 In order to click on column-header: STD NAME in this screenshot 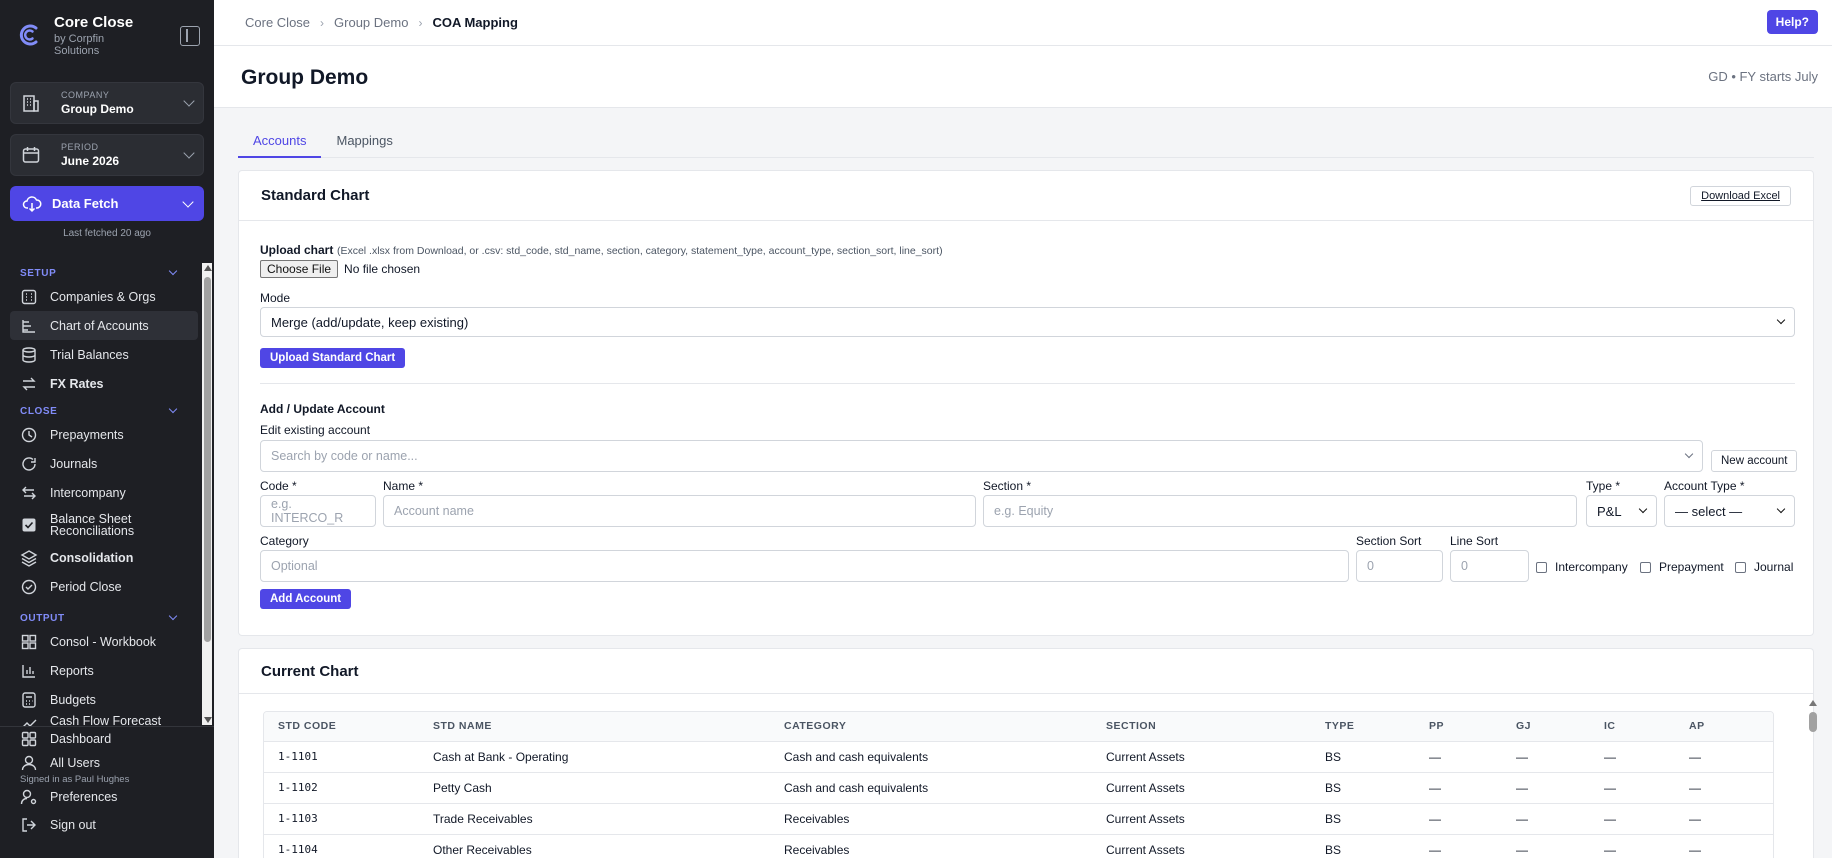, I will do `click(594, 727)`.